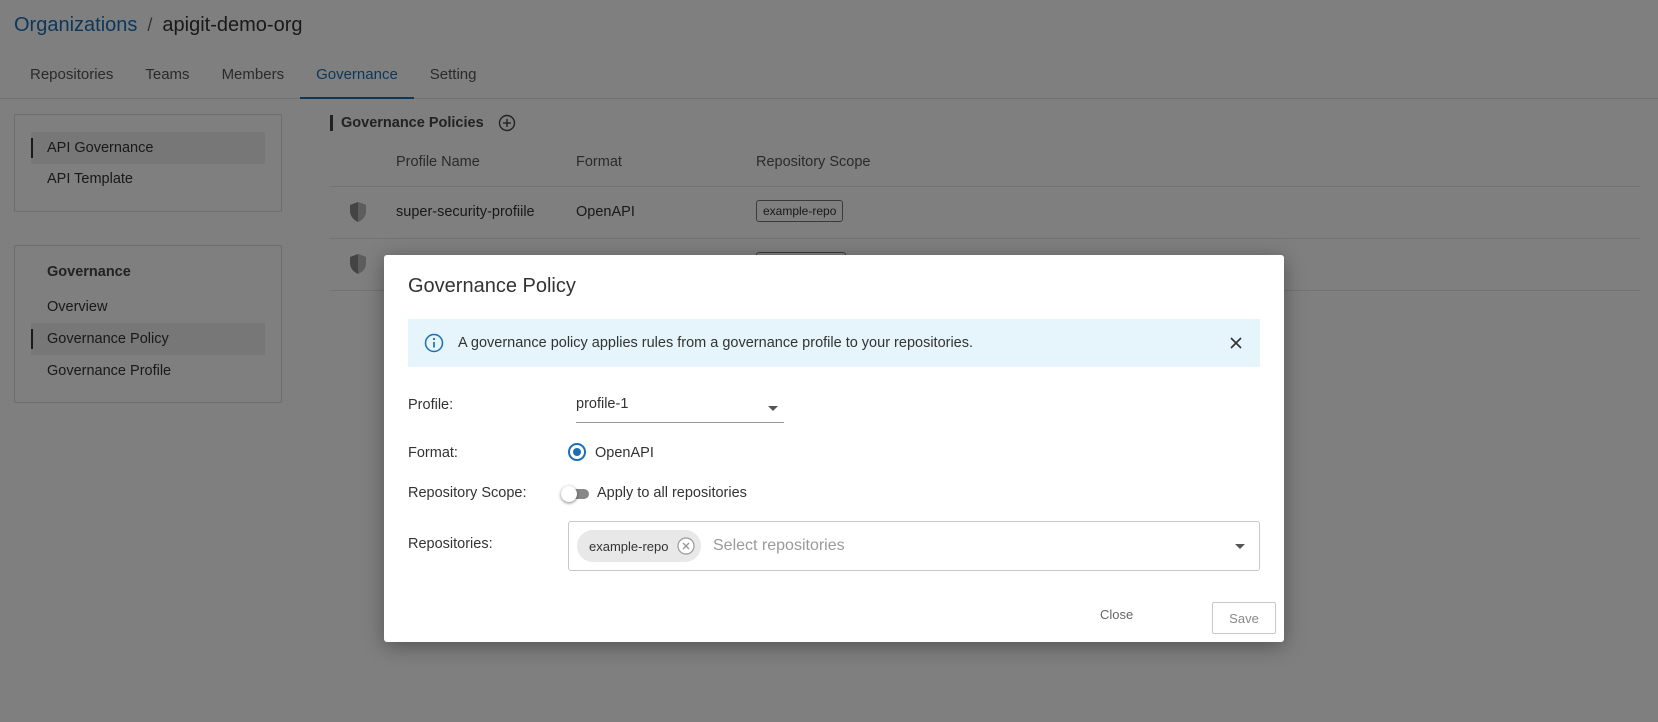 The image size is (1658, 722). Describe the element at coordinates (434, 343) in the screenshot. I see `info-icon` at that location.